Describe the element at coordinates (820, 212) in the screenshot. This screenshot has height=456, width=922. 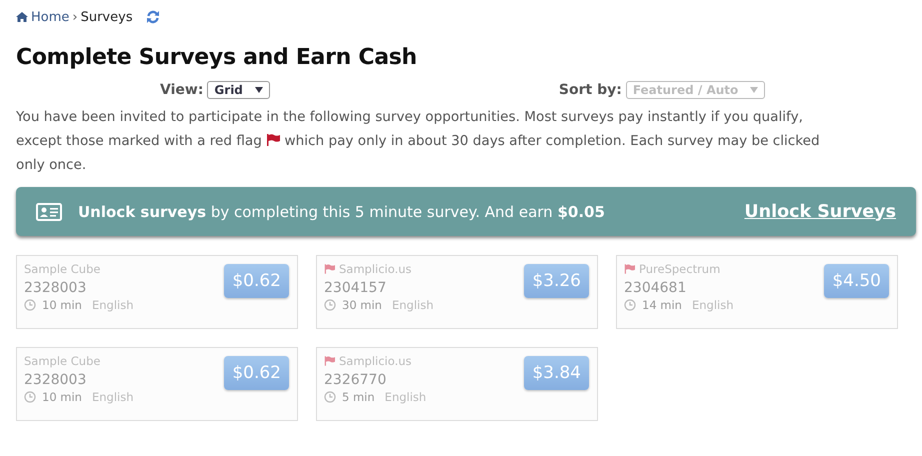
I see `unlock-surveys-link: Unlock Surveys` at that location.